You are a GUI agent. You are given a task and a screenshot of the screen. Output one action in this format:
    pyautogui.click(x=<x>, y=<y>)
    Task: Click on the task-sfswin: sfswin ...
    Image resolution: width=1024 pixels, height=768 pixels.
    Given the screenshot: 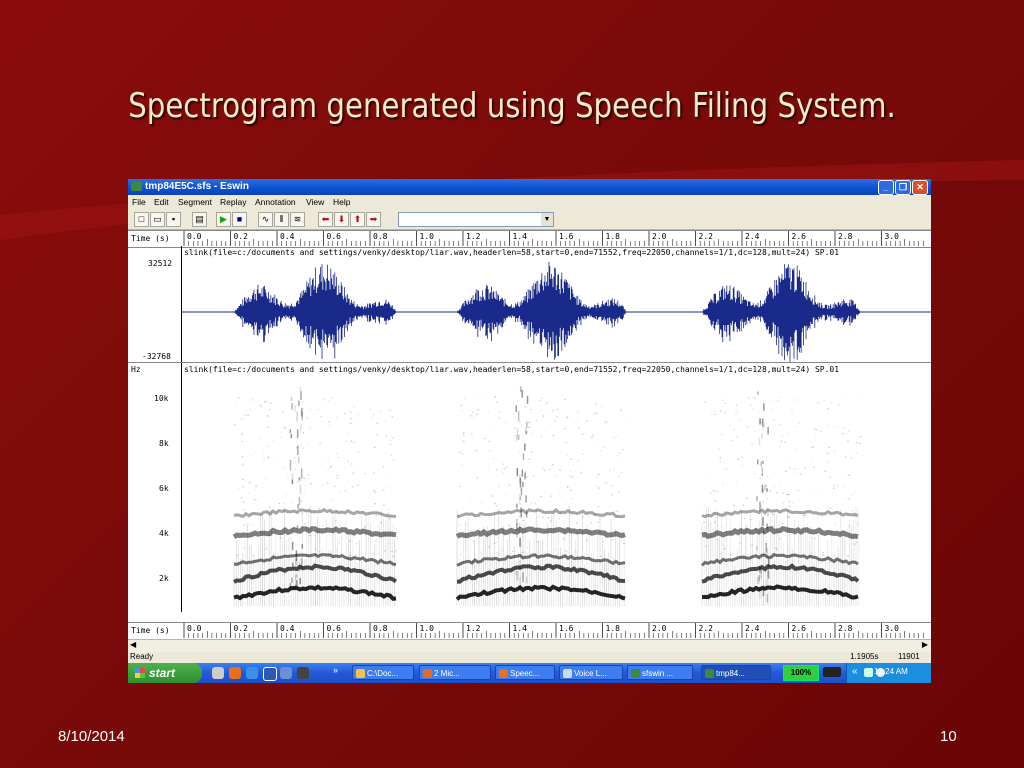 What is the action you would take?
    pyautogui.click(x=660, y=672)
    